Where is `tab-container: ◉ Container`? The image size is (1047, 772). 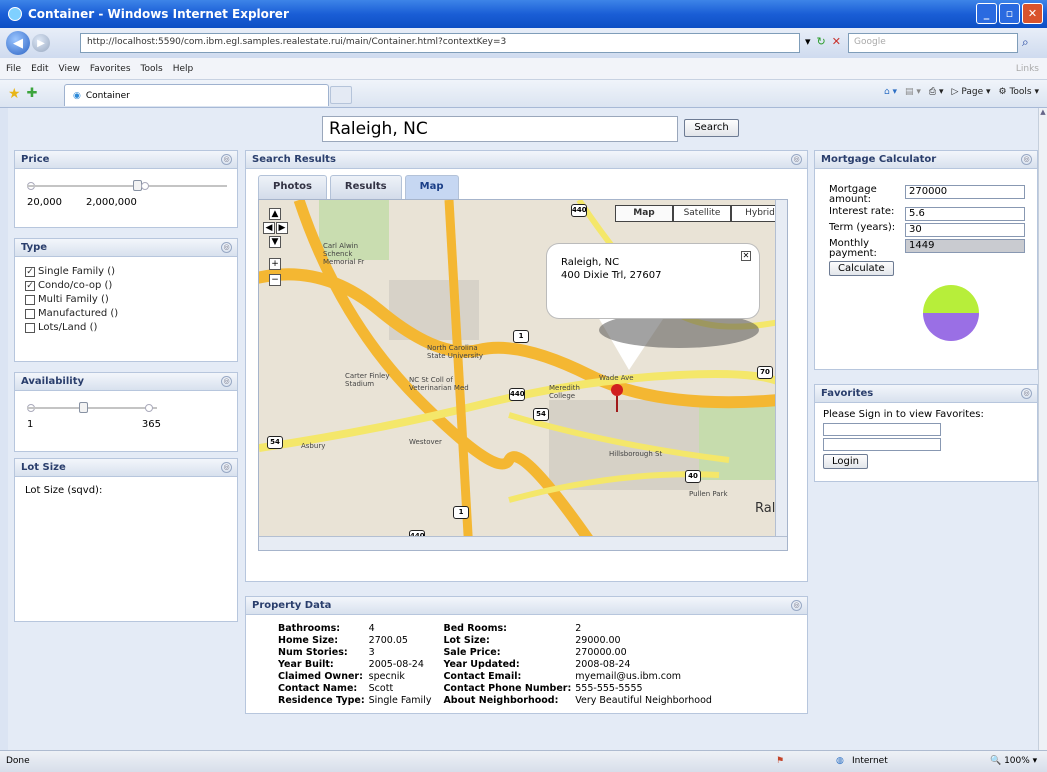 tab-container: ◉ Container is located at coordinates (196, 95).